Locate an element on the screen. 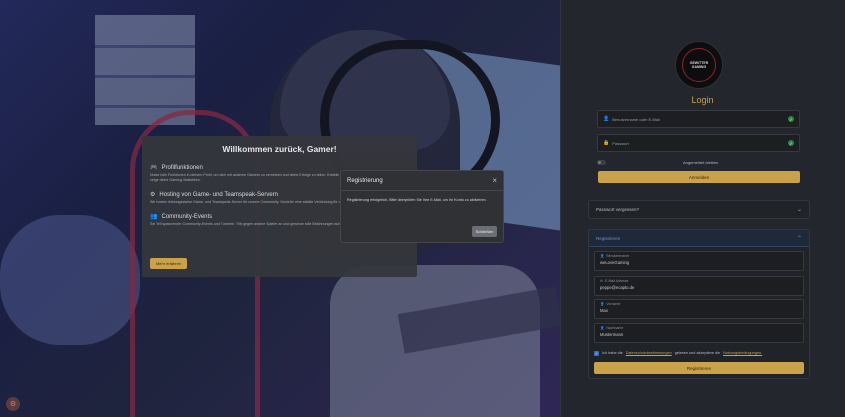 The height and width of the screenshot is (417, 845). remember-label: Angemeldet bleiben is located at coordinates (701, 162).